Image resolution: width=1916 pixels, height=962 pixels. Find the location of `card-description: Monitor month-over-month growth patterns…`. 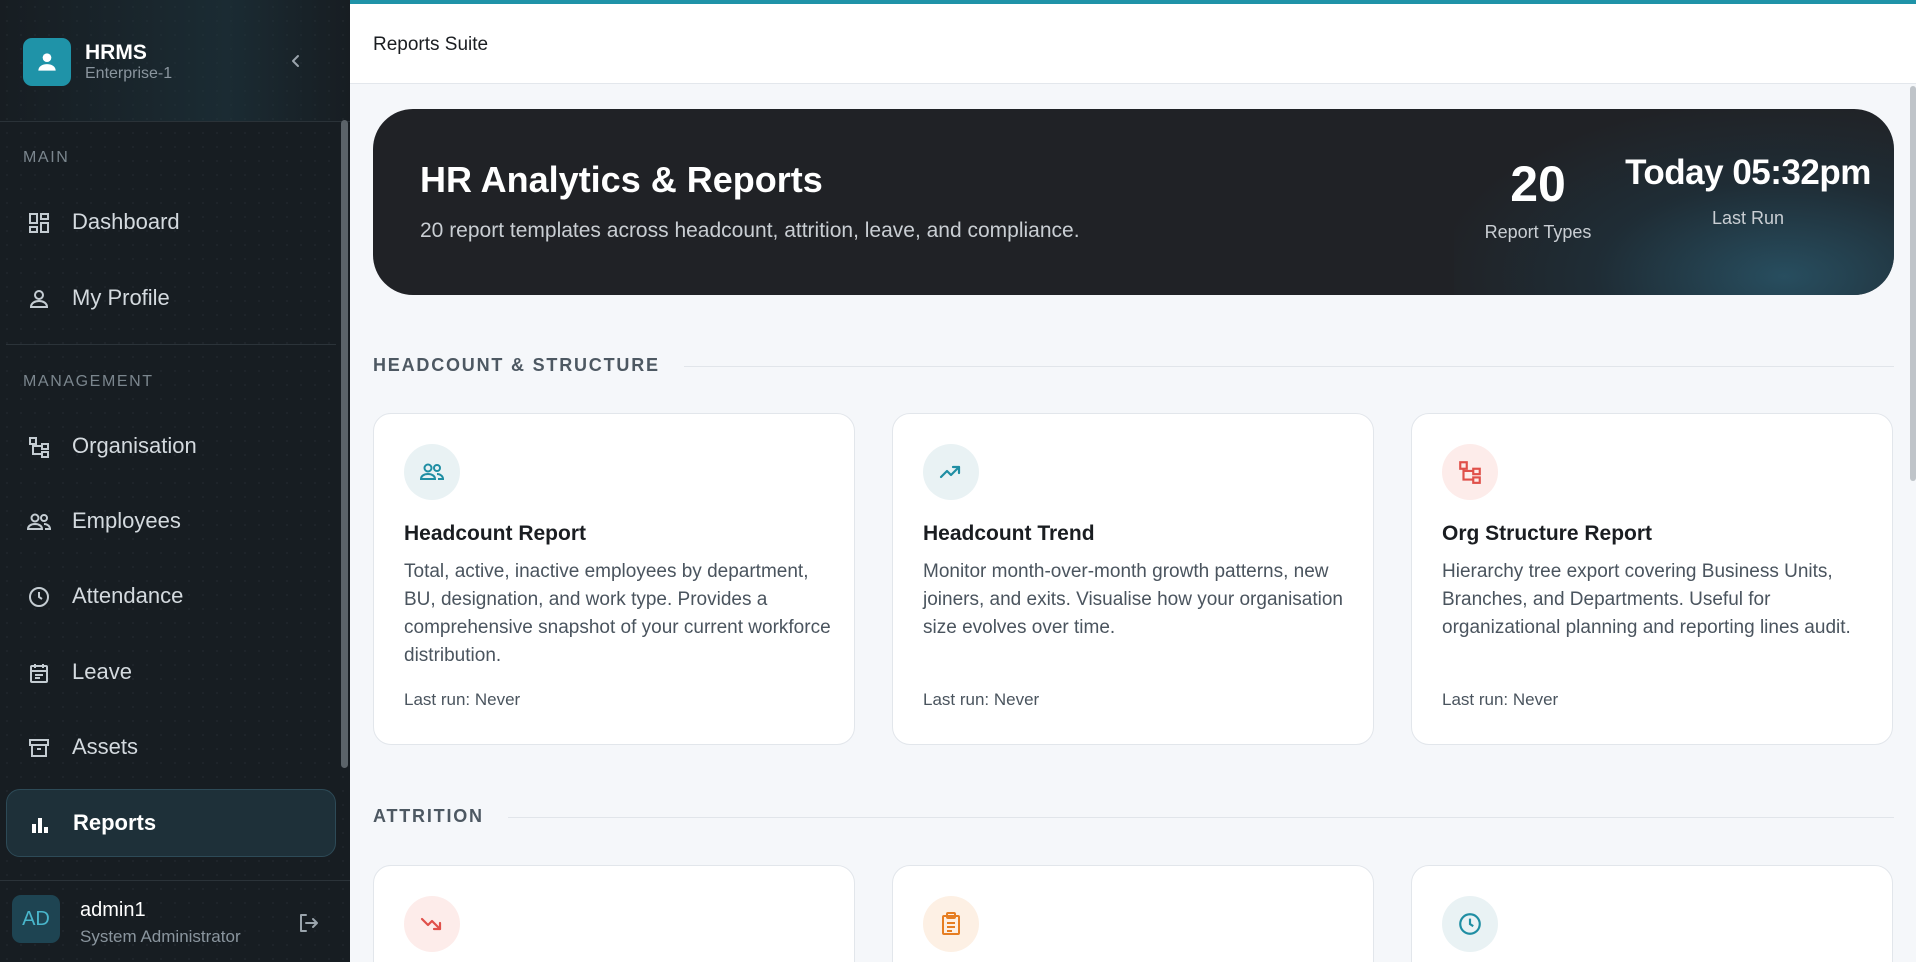

card-description: Monitor month-over-month growth patterns… is located at coordinates (1133, 599).